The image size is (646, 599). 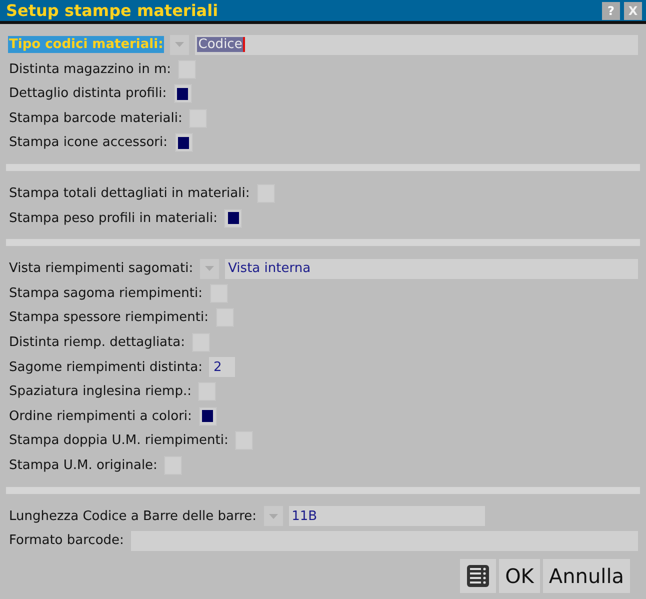 I want to click on number-field: 2, so click(x=222, y=367).